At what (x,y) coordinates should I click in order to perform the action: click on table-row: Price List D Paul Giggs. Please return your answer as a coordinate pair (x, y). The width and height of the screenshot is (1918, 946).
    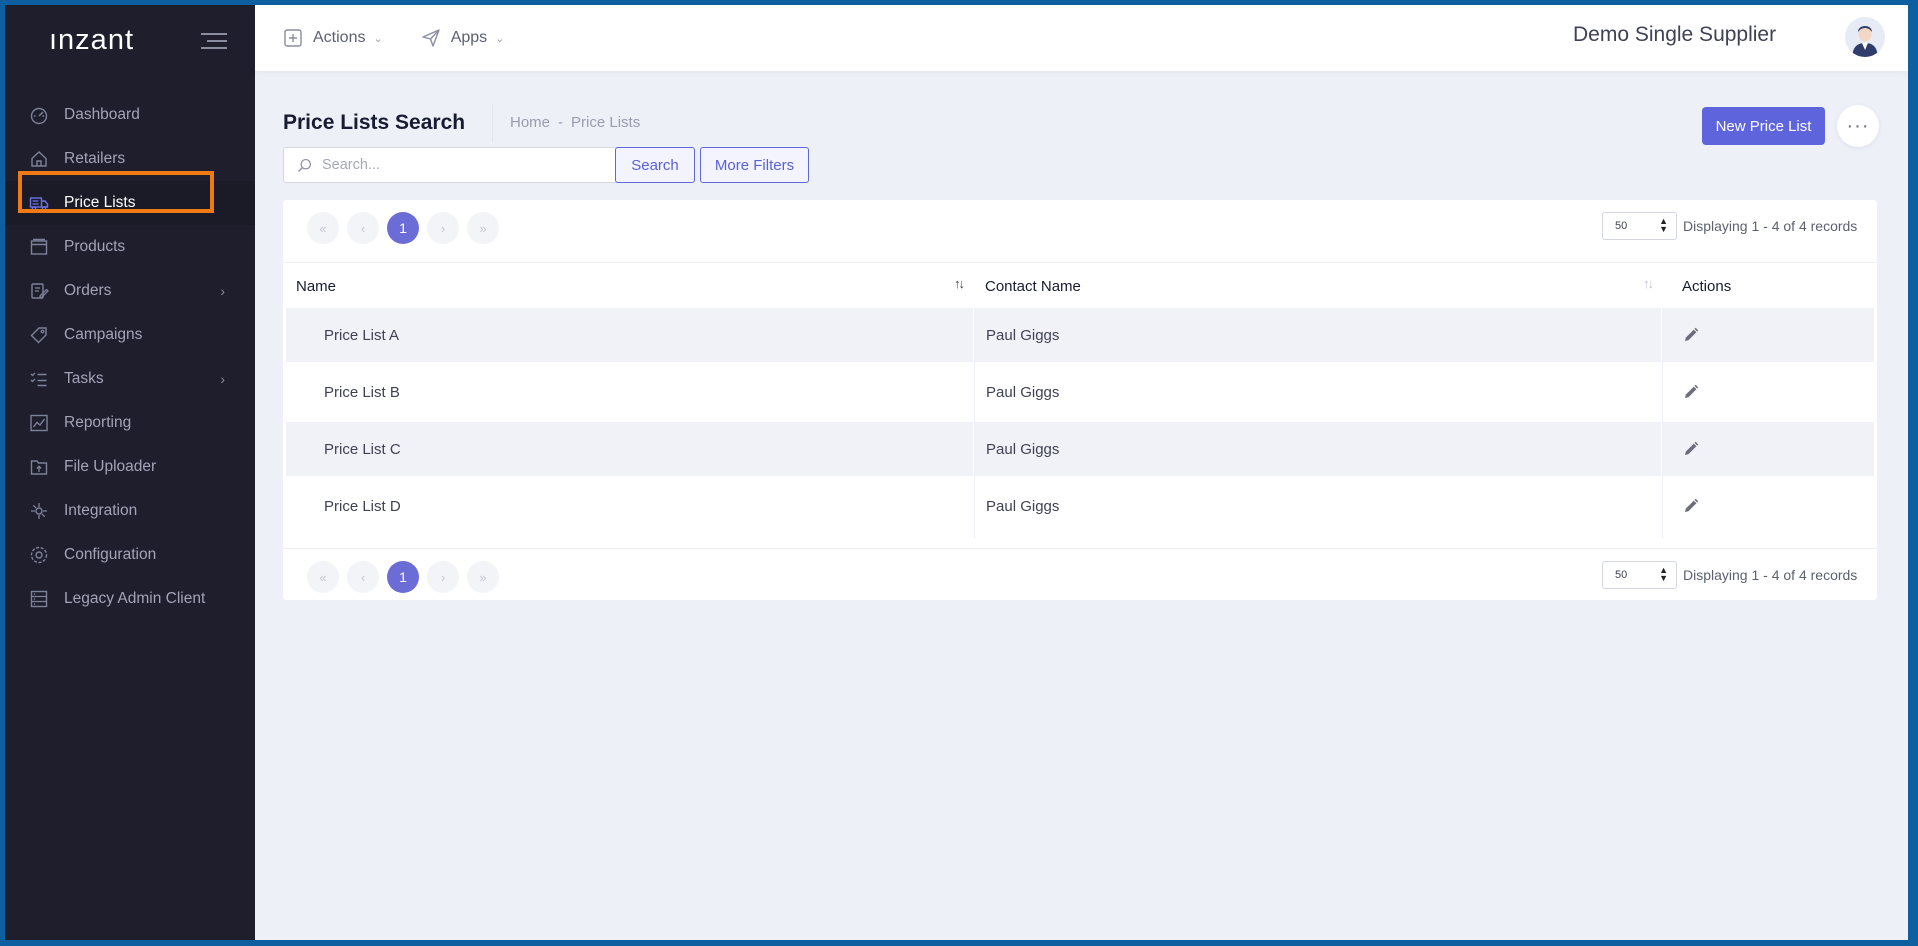
    Looking at the image, I should click on (1080, 506).